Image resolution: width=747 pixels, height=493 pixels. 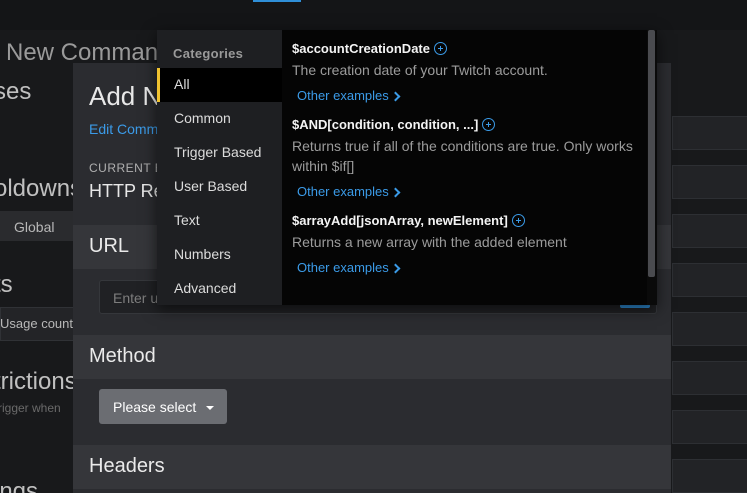 What do you see at coordinates (372, 357) in the screenshot?
I see `method-section-header: Method` at bounding box center [372, 357].